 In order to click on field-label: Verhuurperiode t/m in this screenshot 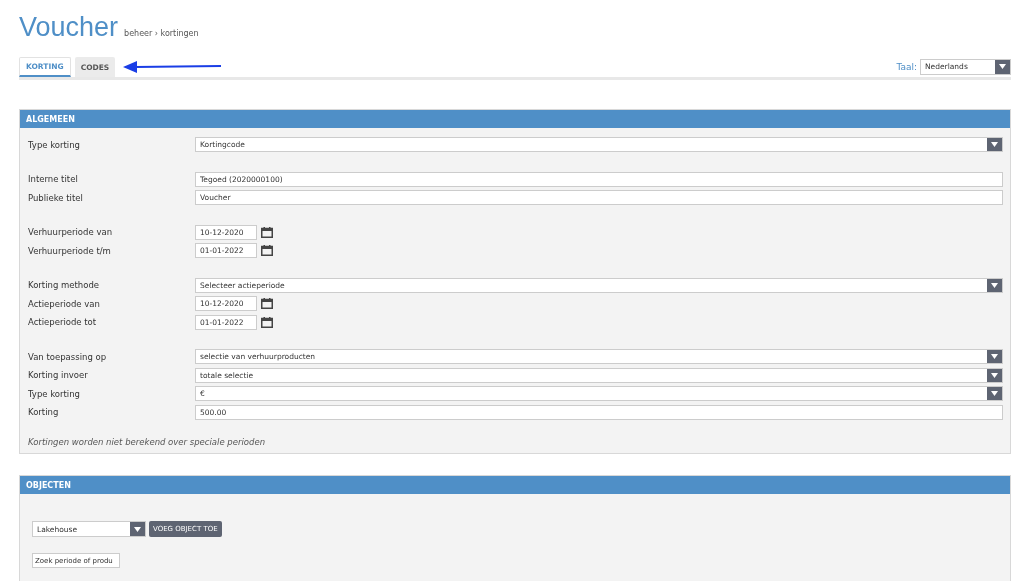, I will do `click(70, 250)`.